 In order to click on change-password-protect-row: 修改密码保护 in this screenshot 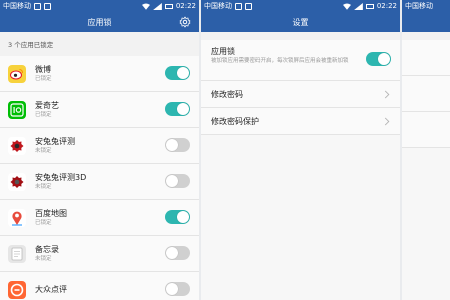, I will do `click(300, 121)`.